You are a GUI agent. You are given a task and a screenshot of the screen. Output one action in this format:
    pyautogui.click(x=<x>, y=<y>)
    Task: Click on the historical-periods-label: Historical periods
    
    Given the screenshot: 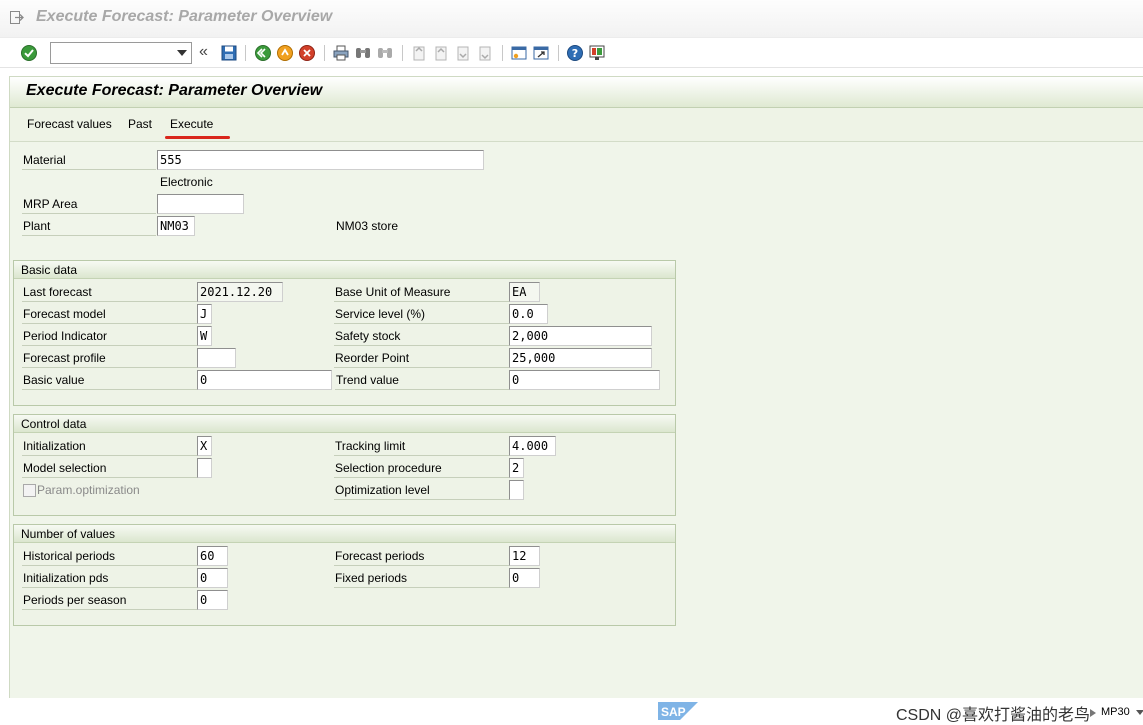 What is the action you would take?
    pyautogui.click(x=109, y=556)
    